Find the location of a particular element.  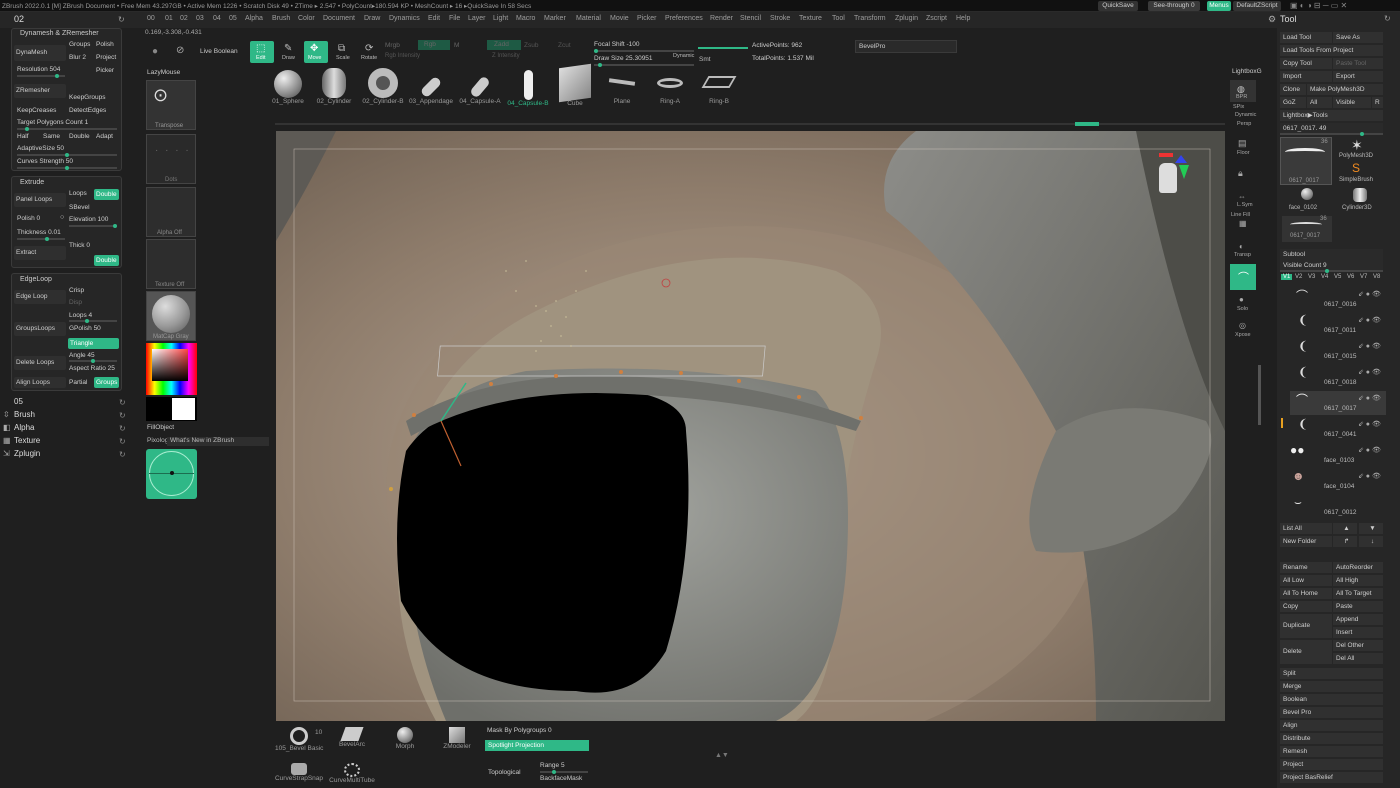

resolution-track is located at coordinates (41, 76).